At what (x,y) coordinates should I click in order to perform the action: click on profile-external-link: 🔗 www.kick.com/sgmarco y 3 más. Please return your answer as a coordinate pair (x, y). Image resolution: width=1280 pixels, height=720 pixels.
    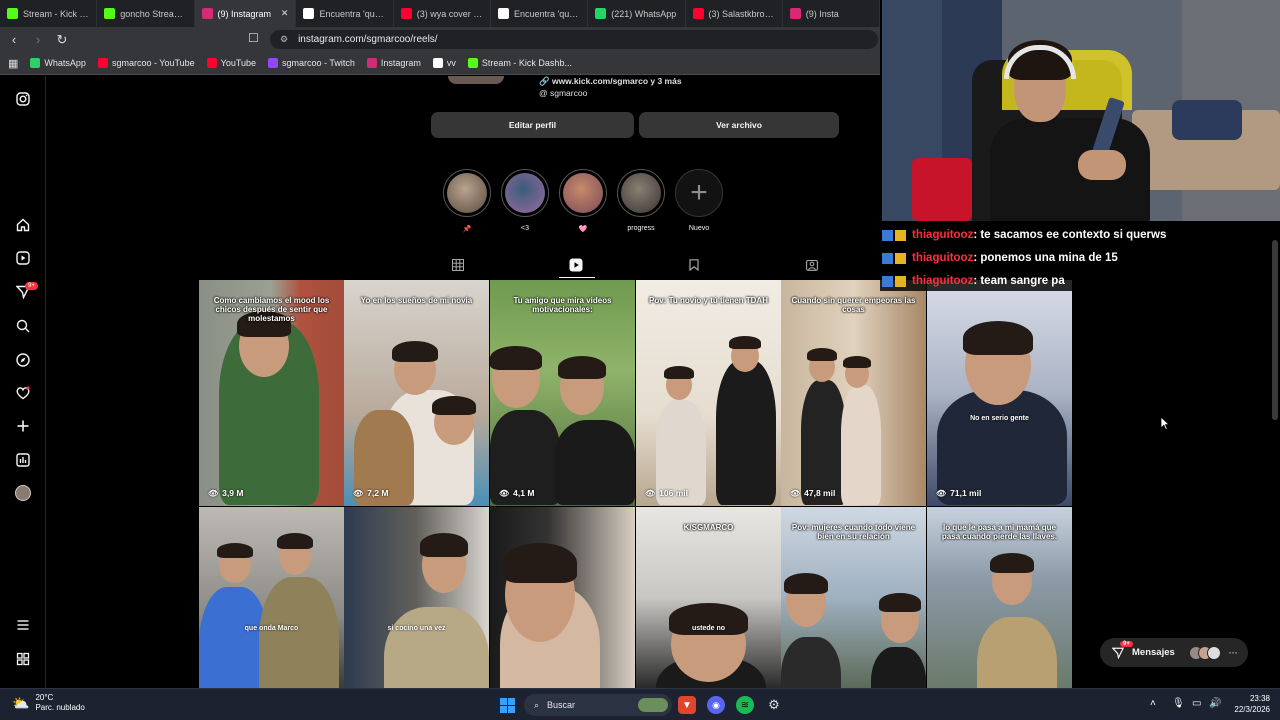
    Looking at the image, I should click on (610, 81).